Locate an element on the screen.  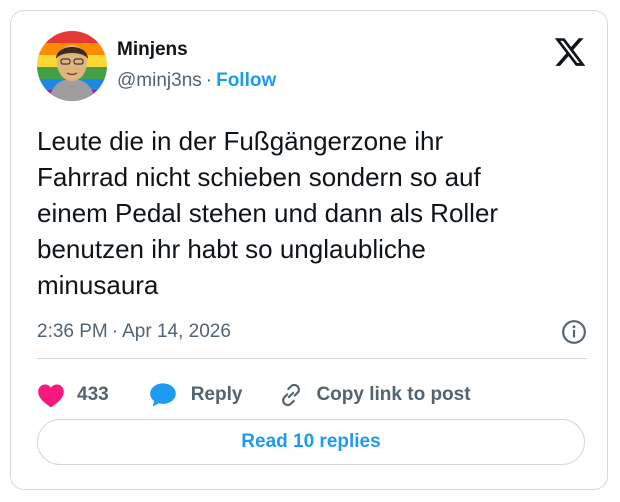
copy-link-label: Copy link to post is located at coordinates (393, 394).